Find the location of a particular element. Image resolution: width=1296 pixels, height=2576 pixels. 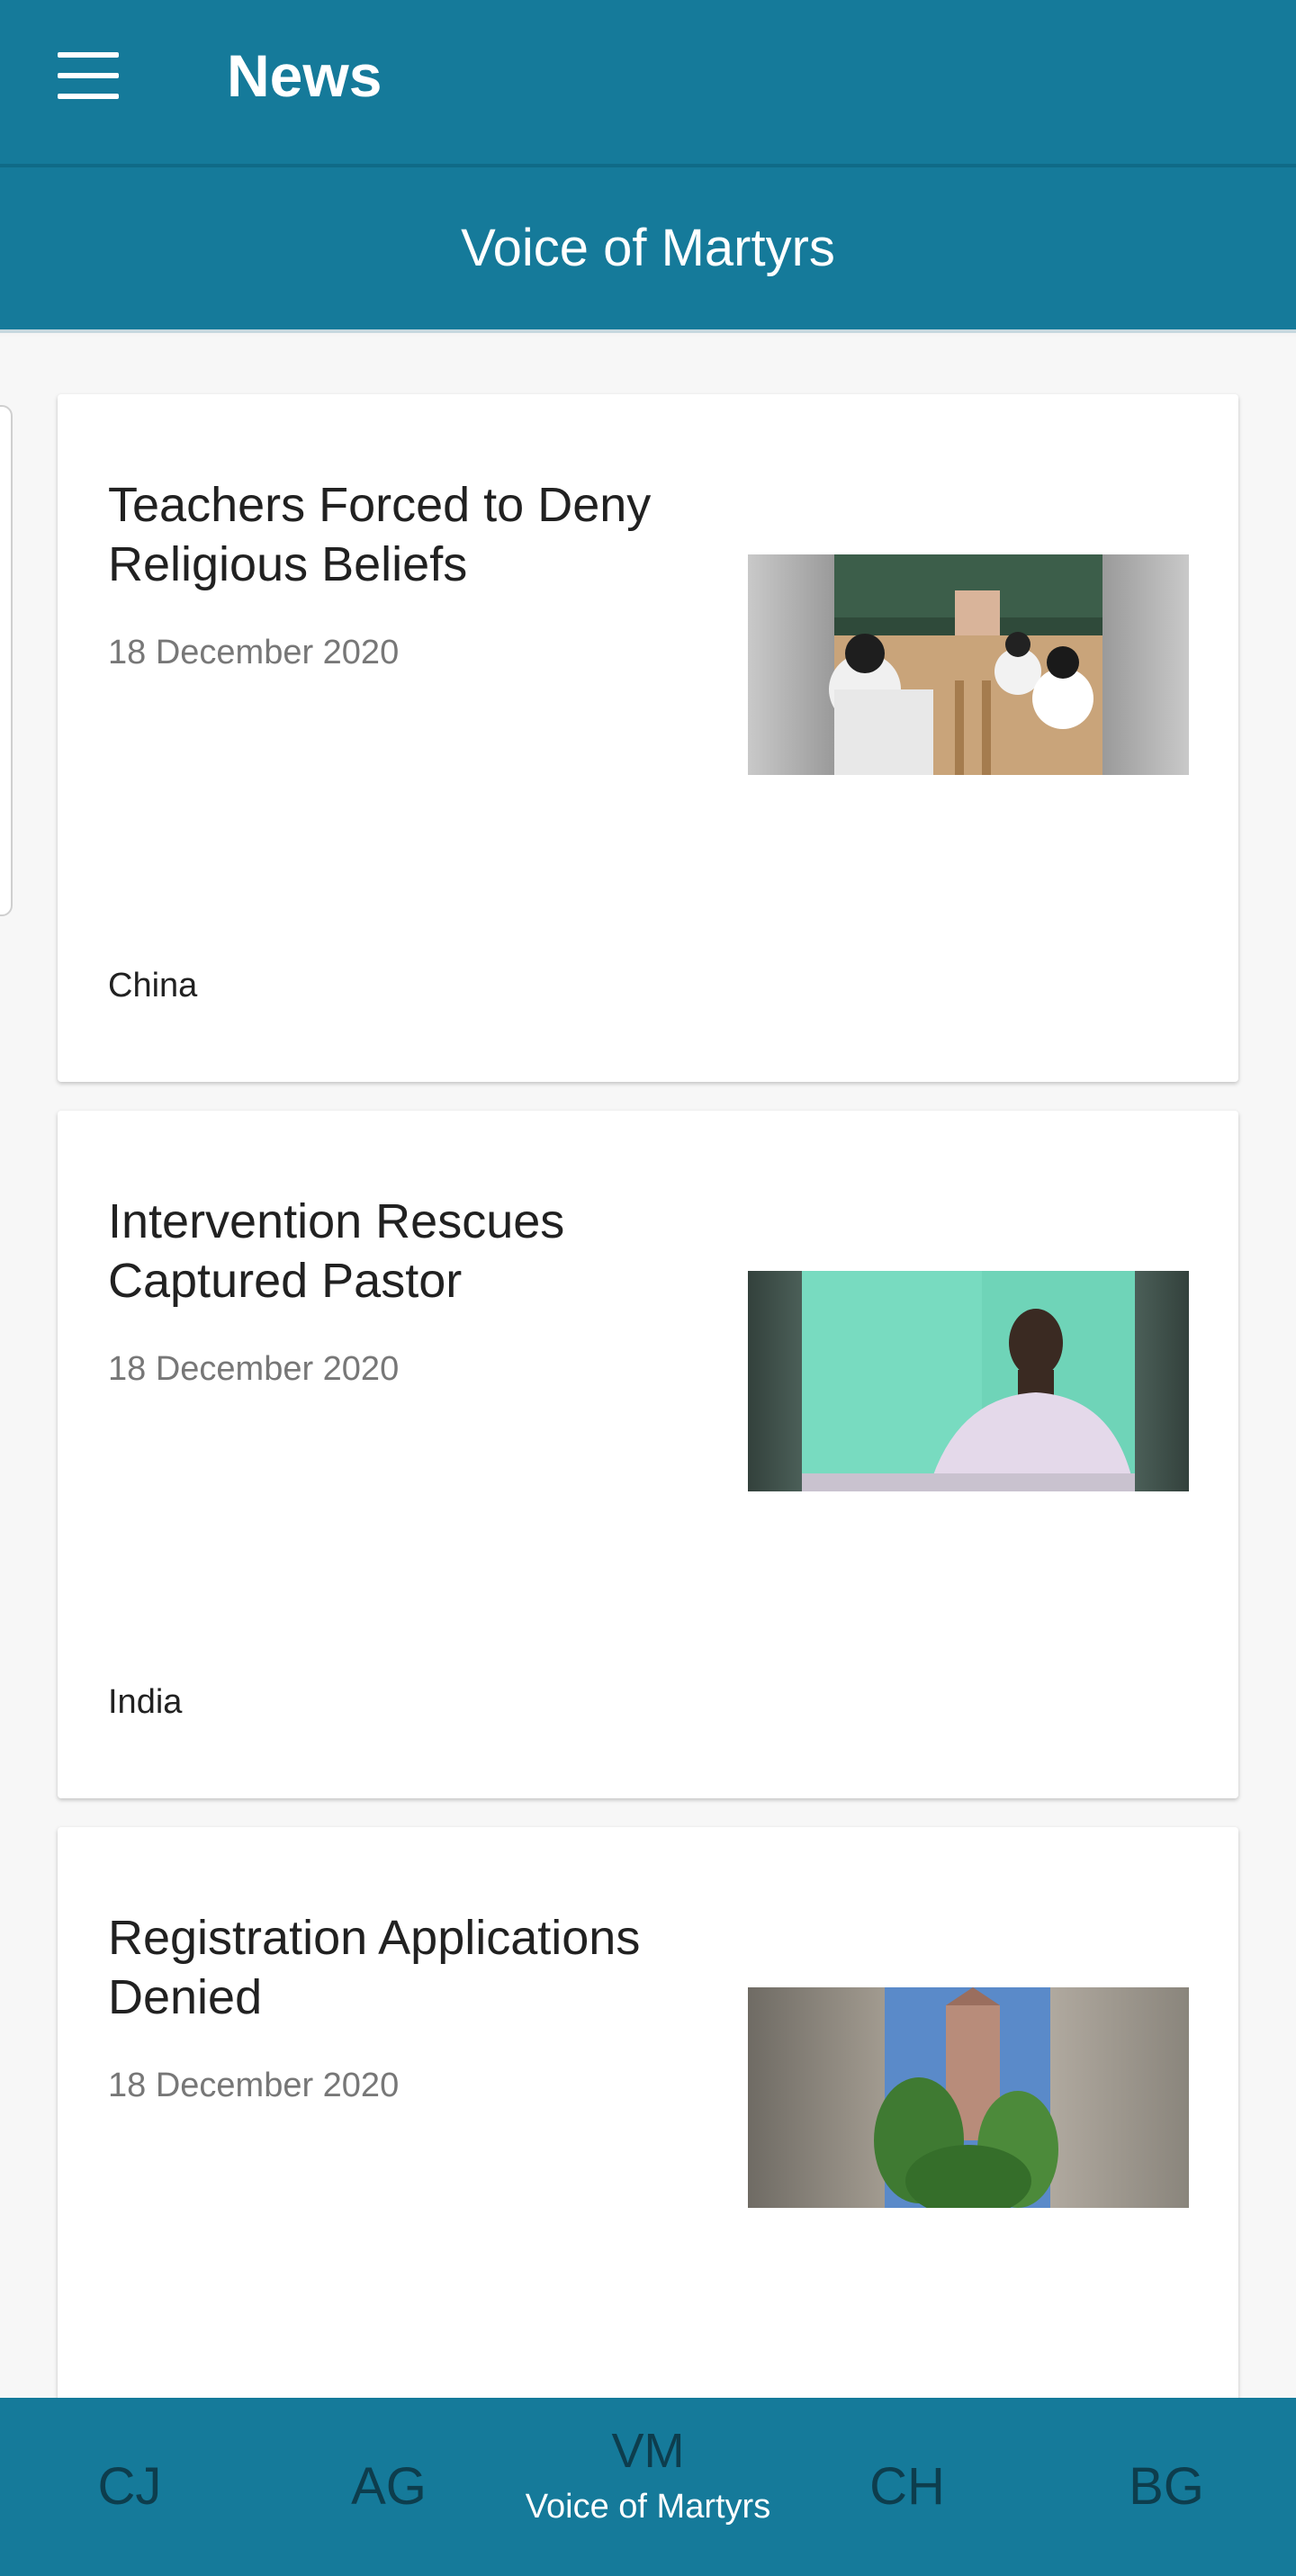

nav-code: CJ is located at coordinates (129, 2486).